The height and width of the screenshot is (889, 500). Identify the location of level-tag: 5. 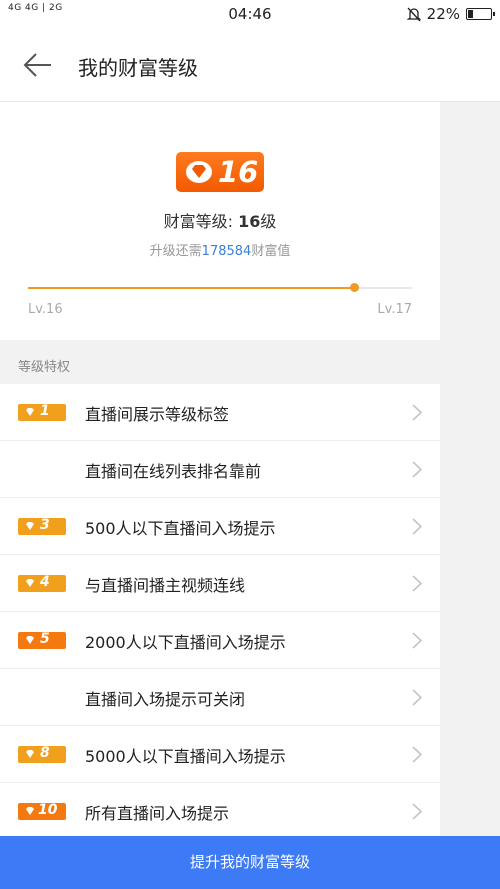
(42, 640).